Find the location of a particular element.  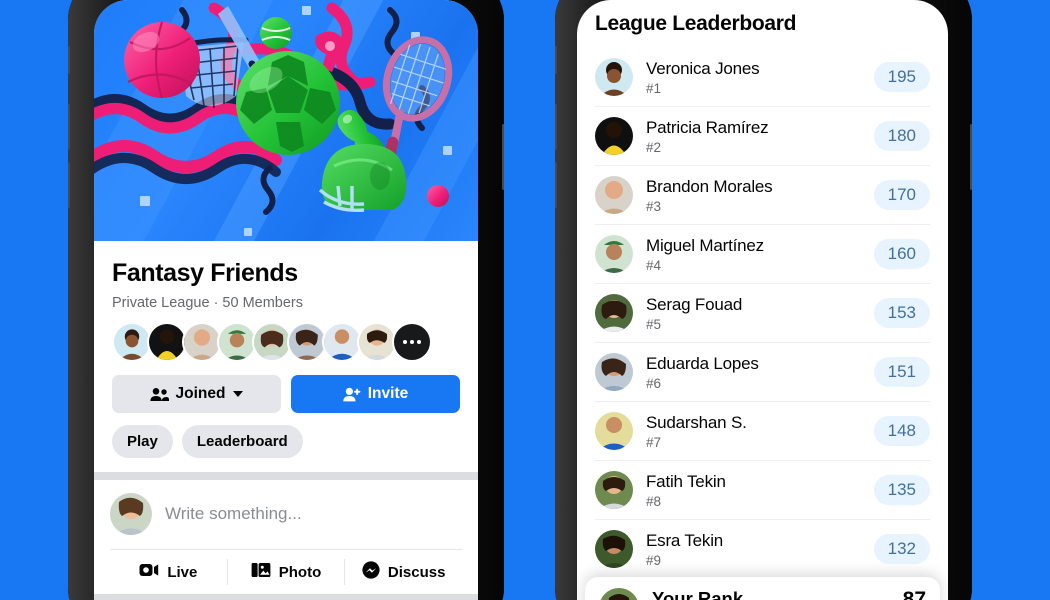

sports-illustration-icon is located at coordinates (286, 120).